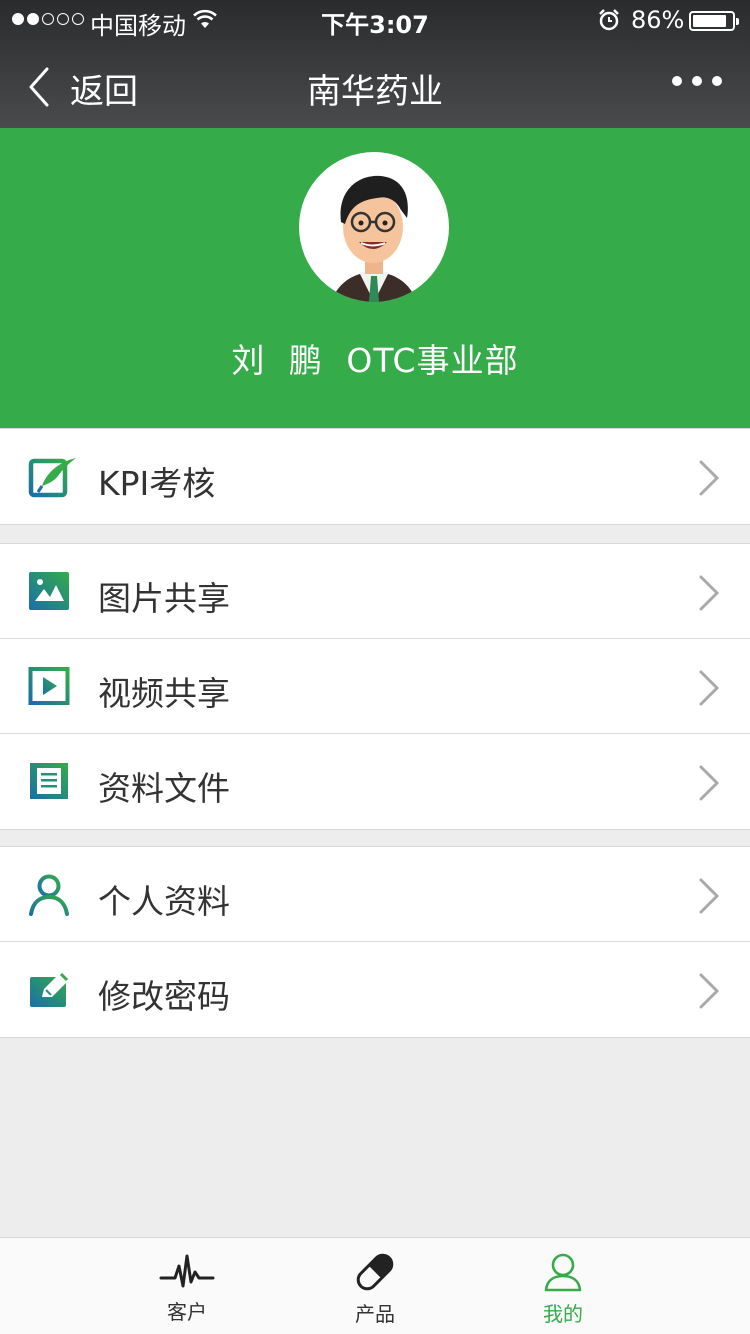 Image resolution: width=750 pixels, height=1334 pixels. What do you see at coordinates (375, 1274) in the screenshot?
I see `pill-icon` at bounding box center [375, 1274].